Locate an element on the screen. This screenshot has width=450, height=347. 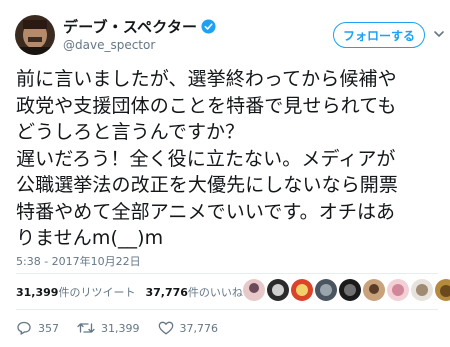
retweet-count: 31,399 is located at coordinates (120, 328).